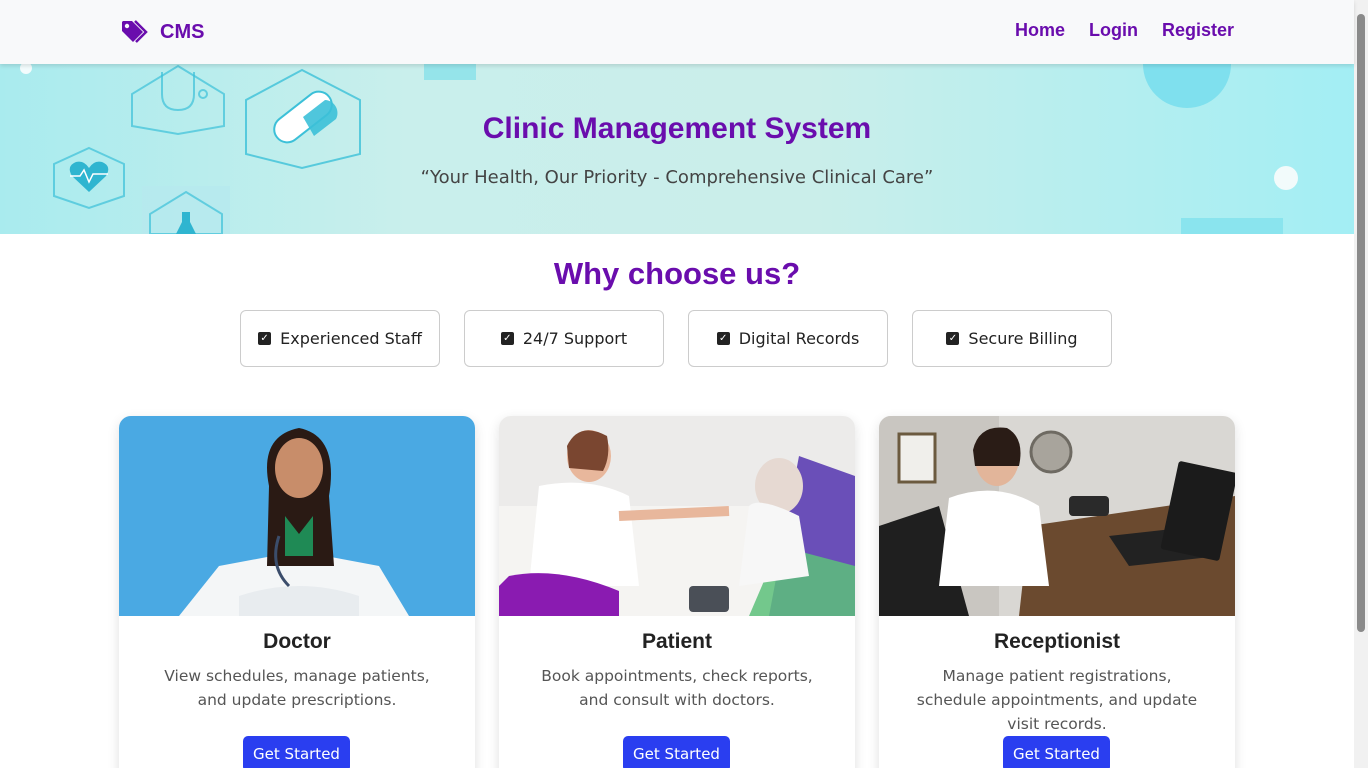 This screenshot has height=768, width=1368. I want to click on receptionist-get-started-button: Get Started, so click(1056, 752).